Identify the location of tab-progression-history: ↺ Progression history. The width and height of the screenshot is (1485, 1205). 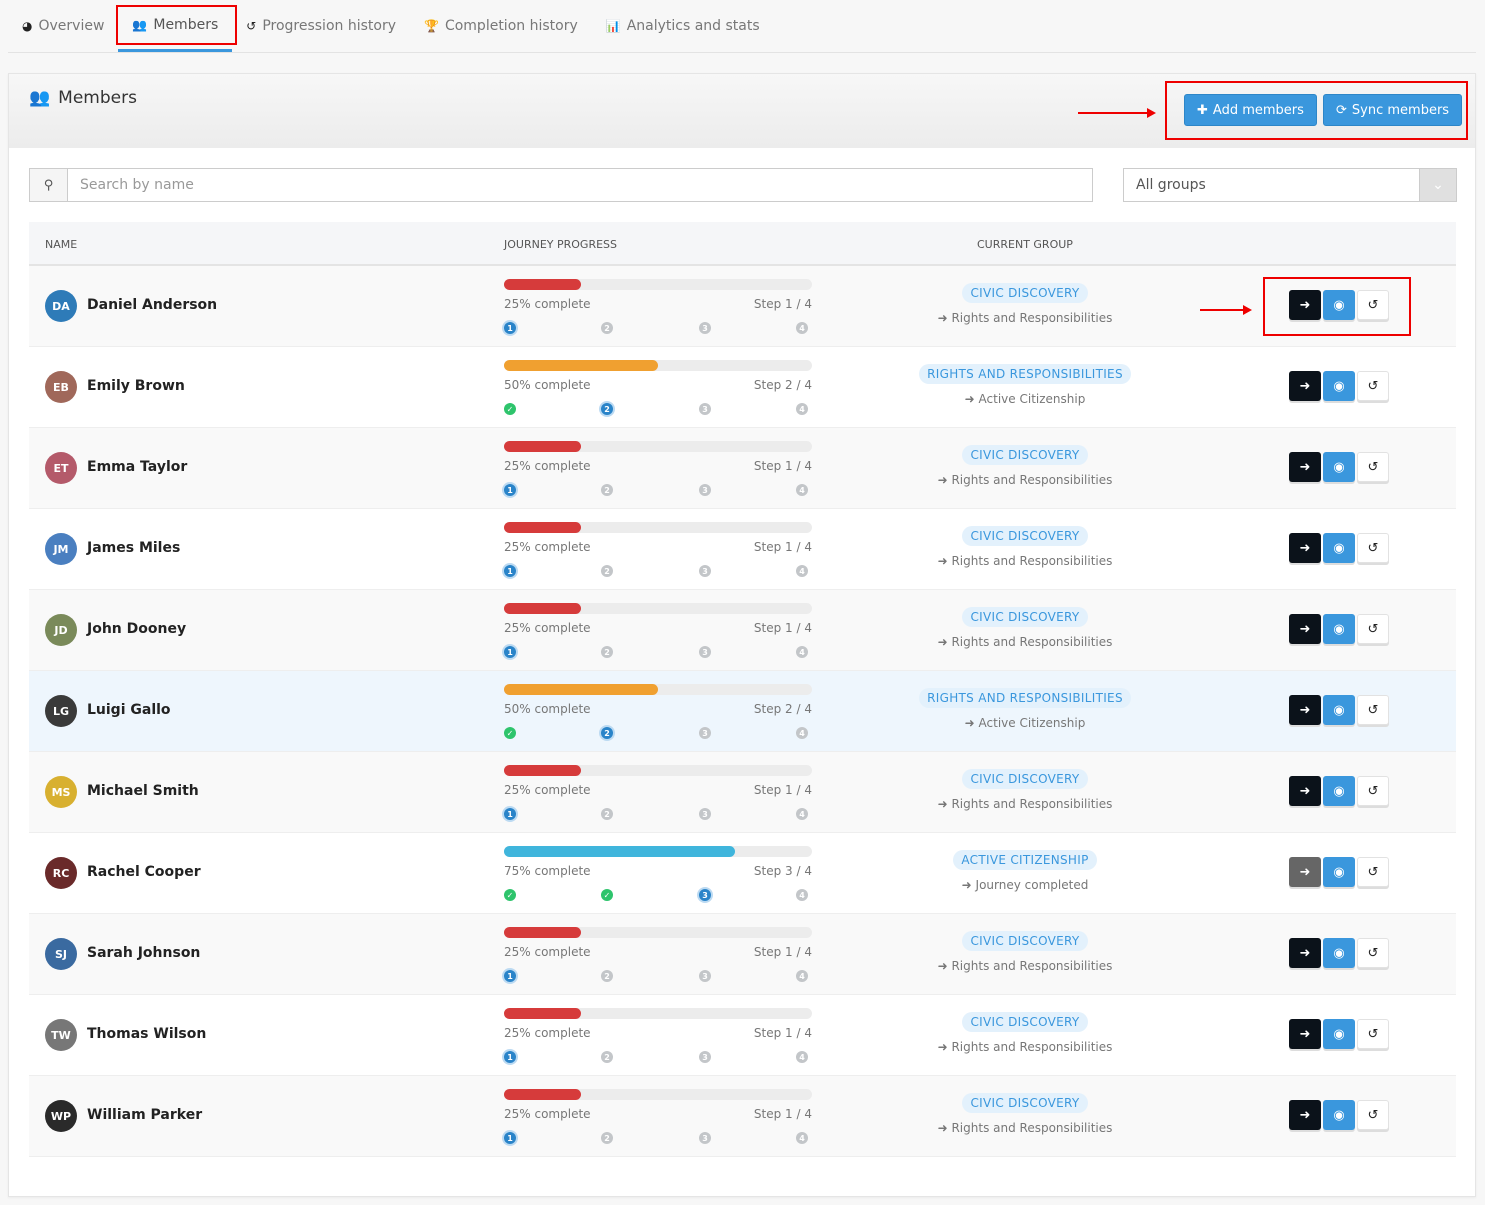
(321, 26).